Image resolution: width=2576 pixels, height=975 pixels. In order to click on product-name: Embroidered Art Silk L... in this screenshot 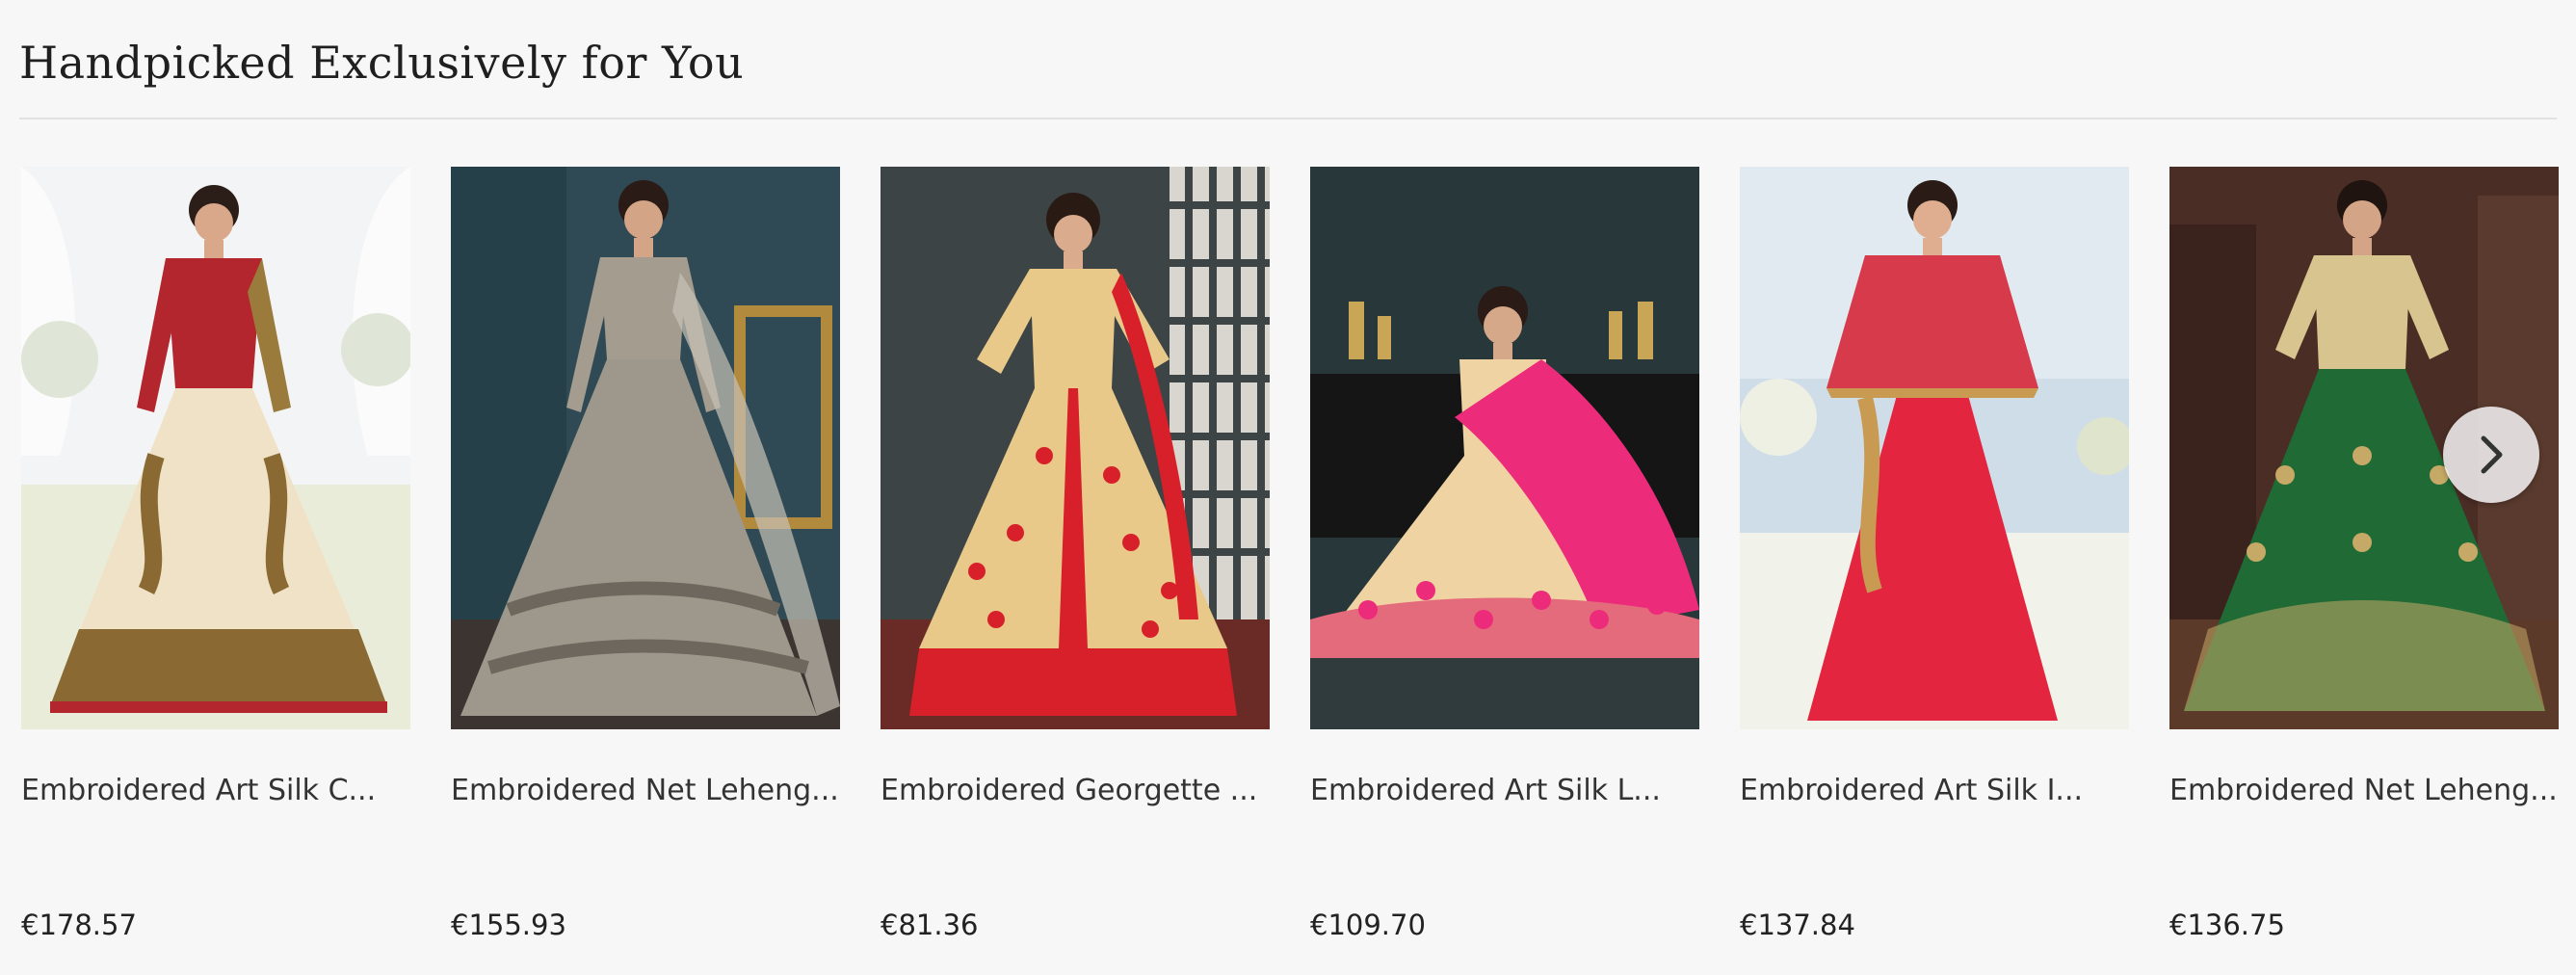, I will do `click(1504, 790)`.